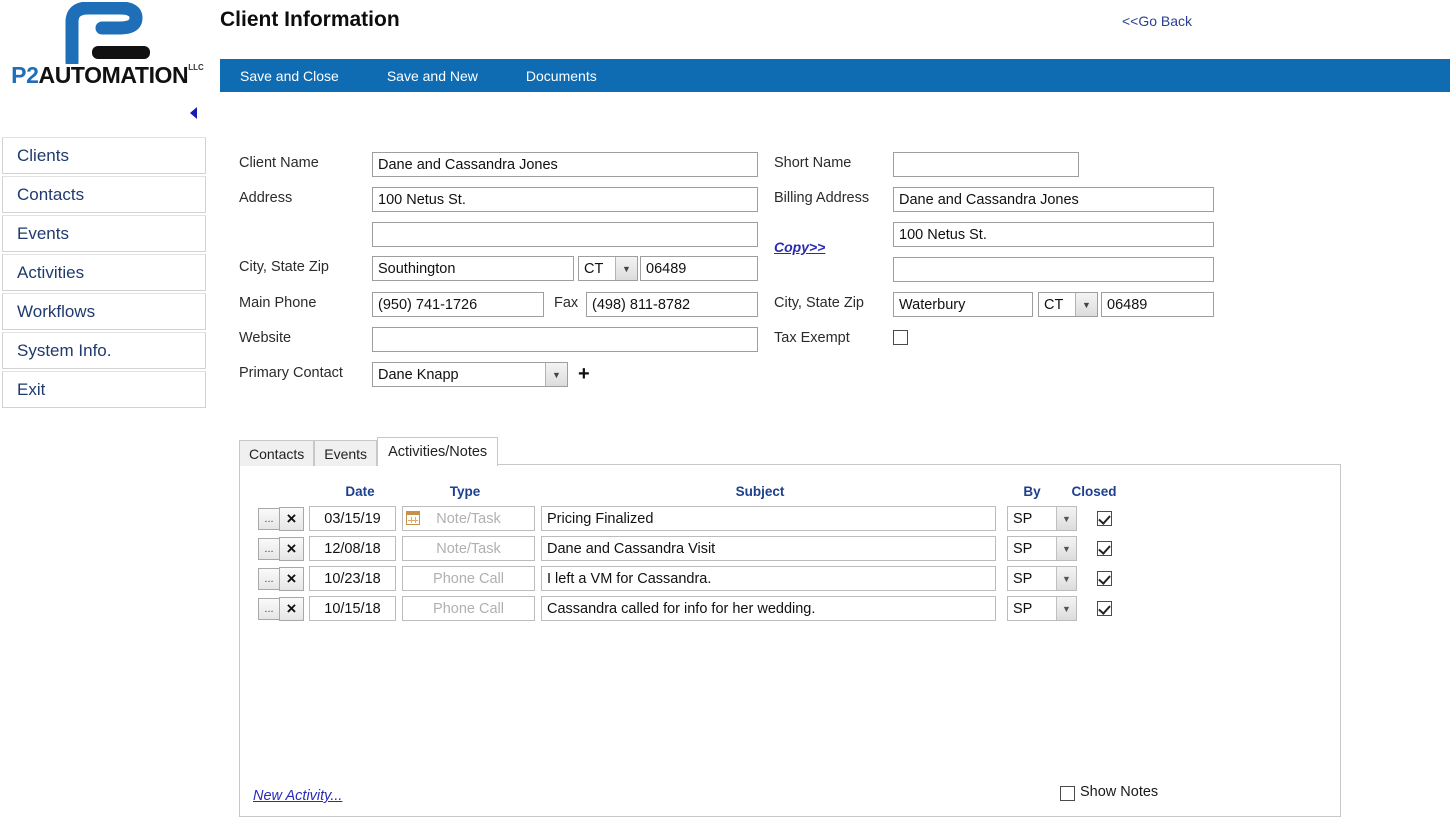 The image size is (1450, 828). What do you see at coordinates (107, 33) in the screenshot?
I see `p2-logo-mark-icon` at bounding box center [107, 33].